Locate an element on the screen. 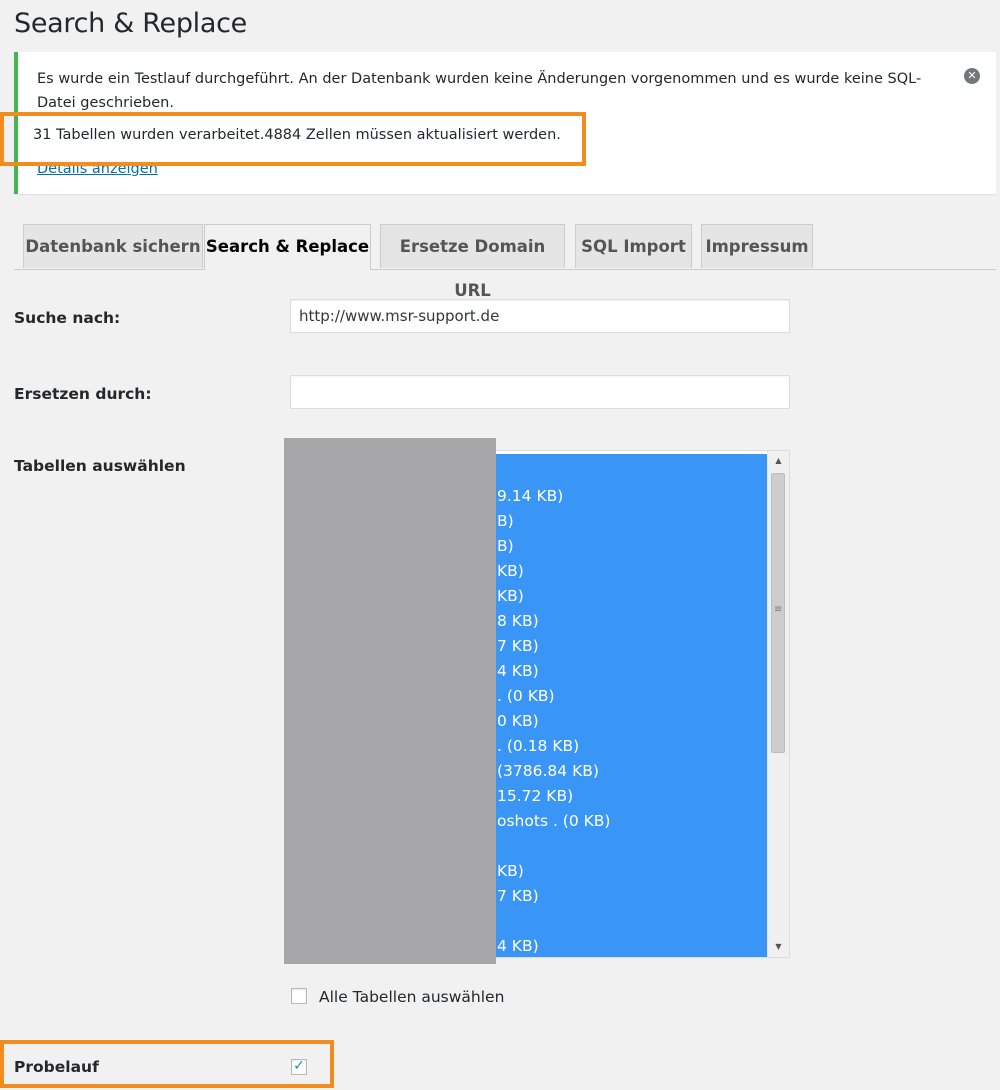  tab-datenbank-sichern: Datenbank sichern is located at coordinates (113, 246).